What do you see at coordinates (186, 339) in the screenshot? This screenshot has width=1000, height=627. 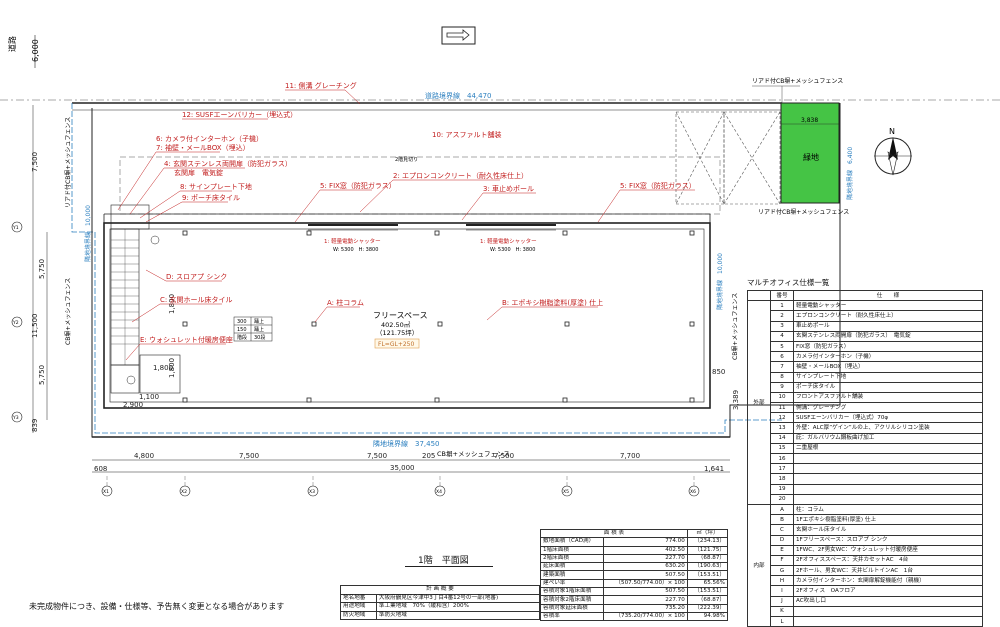 I see `label-E: E: ウォシュレット付暖房便座` at bounding box center [186, 339].